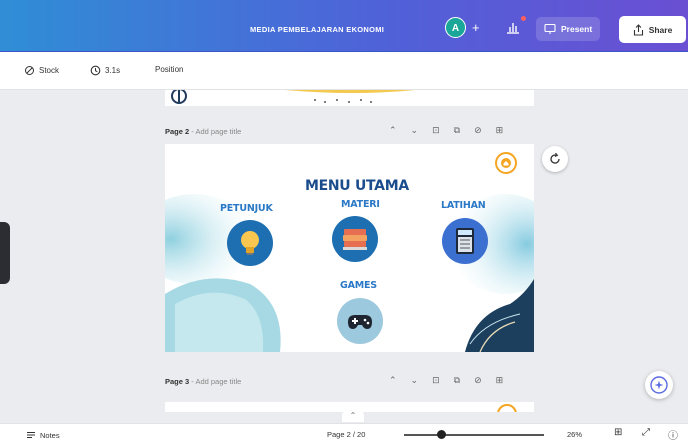  I want to click on grid-view-icon: ⊞, so click(618, 432).